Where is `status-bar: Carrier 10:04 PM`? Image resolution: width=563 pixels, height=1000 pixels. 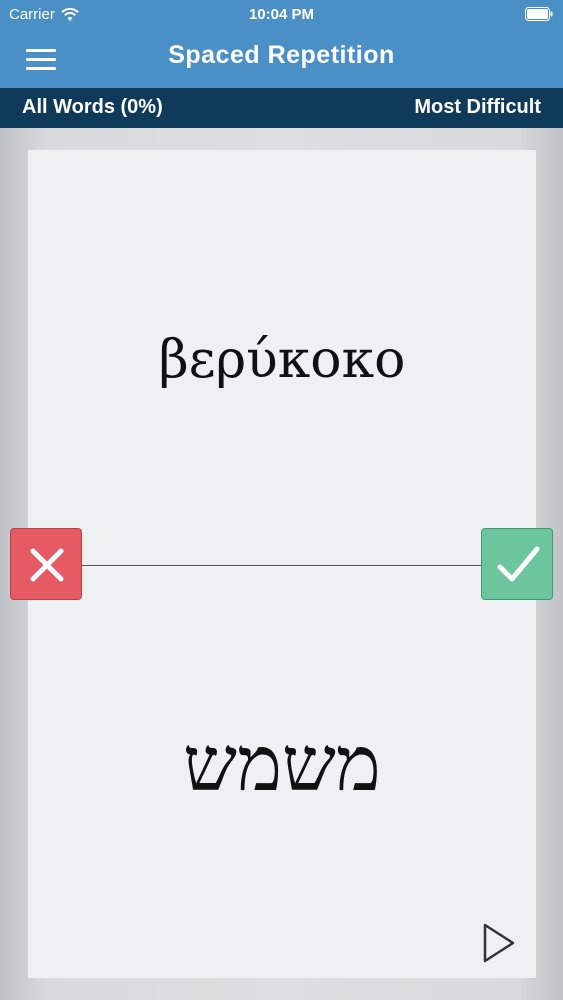
status-bar: Carrier 10:04 PM is located at coordinates (281, 15).